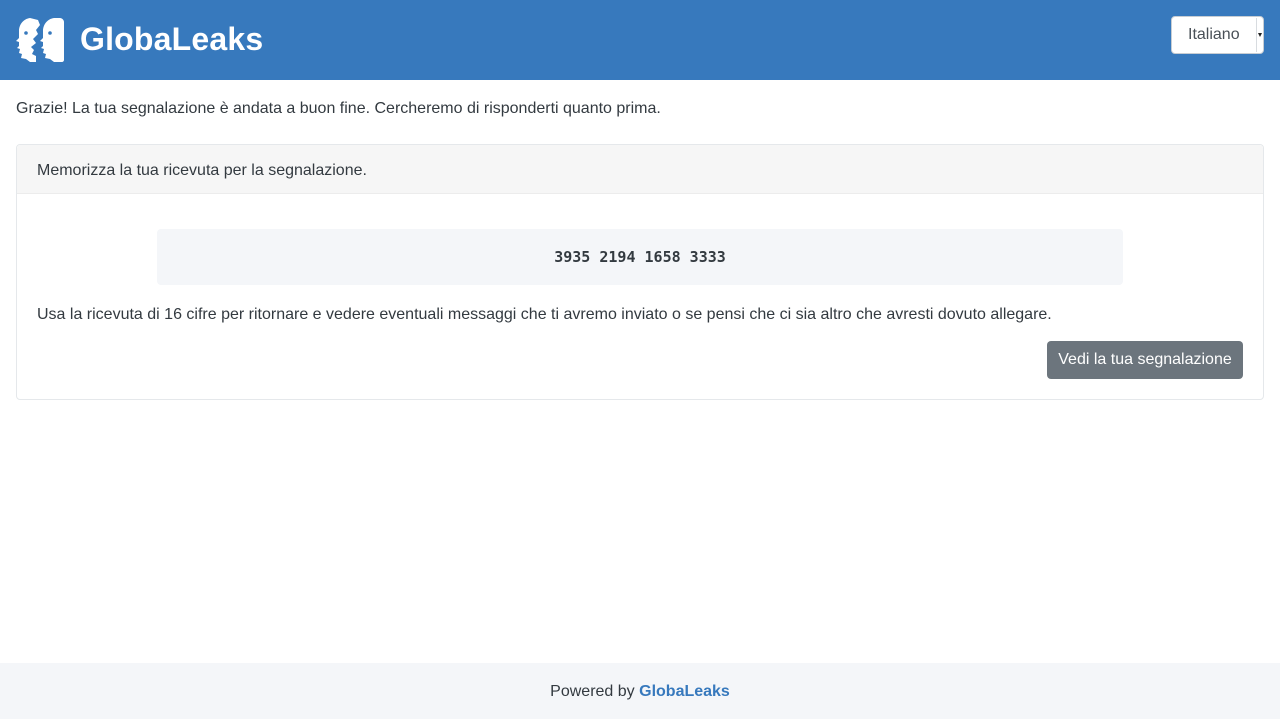 The image size is (1280, 721). Describe the element at coordinates (592, 691) in the screenshot. I see `powered-by-label: Powered by` at that location.